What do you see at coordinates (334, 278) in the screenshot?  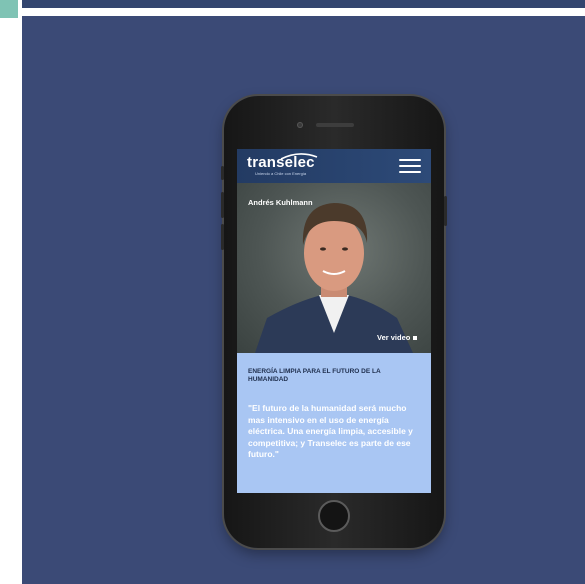 I see `person-silhouette` at bounding box center [334, 278].